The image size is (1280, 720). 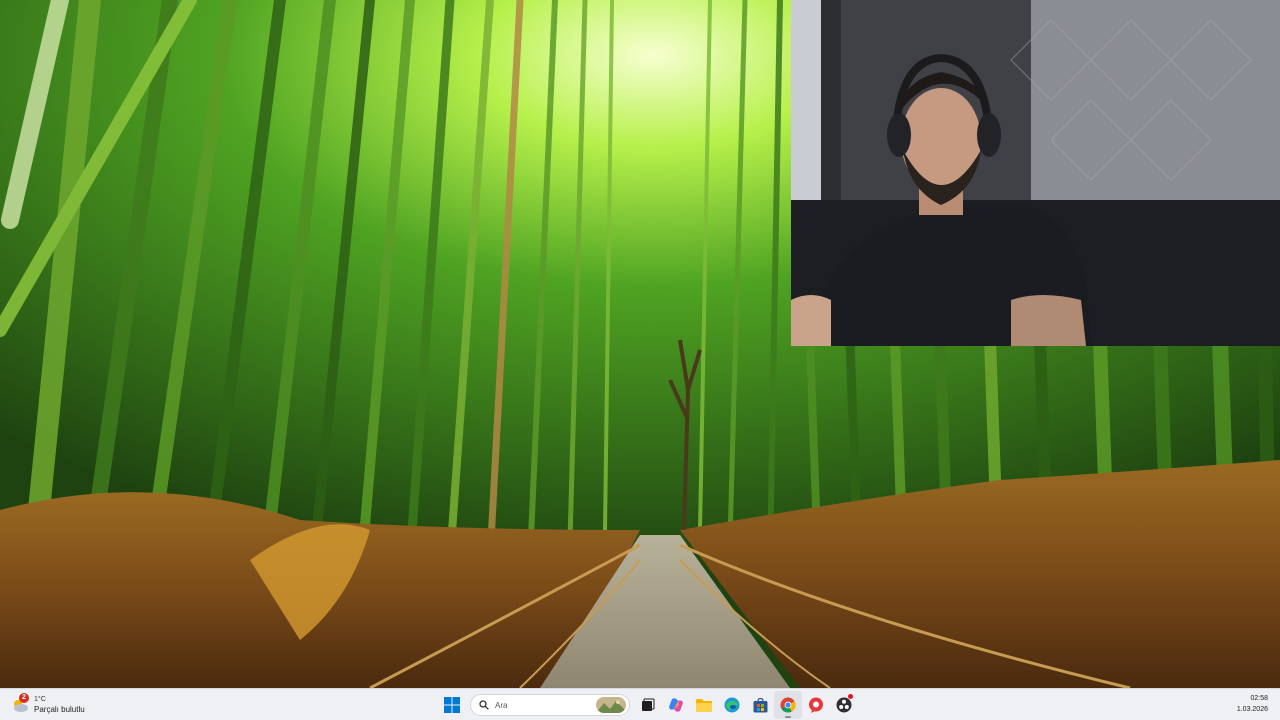 I want to click on weather-cloud-icon: 2, so click(x=20, y=704).